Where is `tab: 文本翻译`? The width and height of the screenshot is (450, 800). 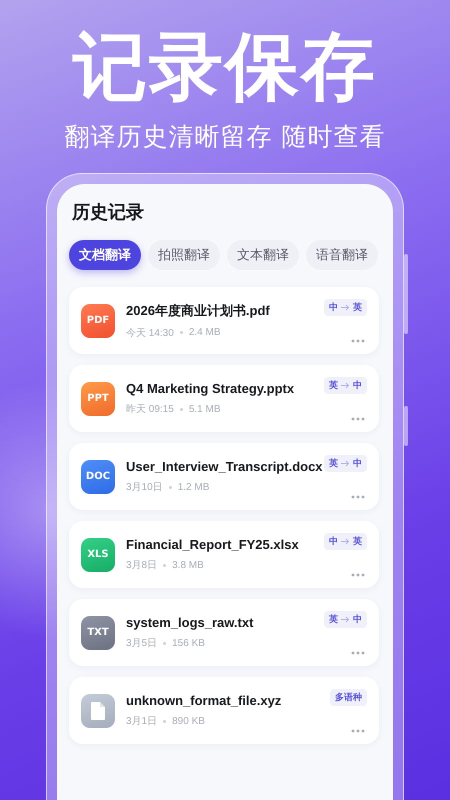 tab: 文本翻译 is located at coordinates (263, 255).